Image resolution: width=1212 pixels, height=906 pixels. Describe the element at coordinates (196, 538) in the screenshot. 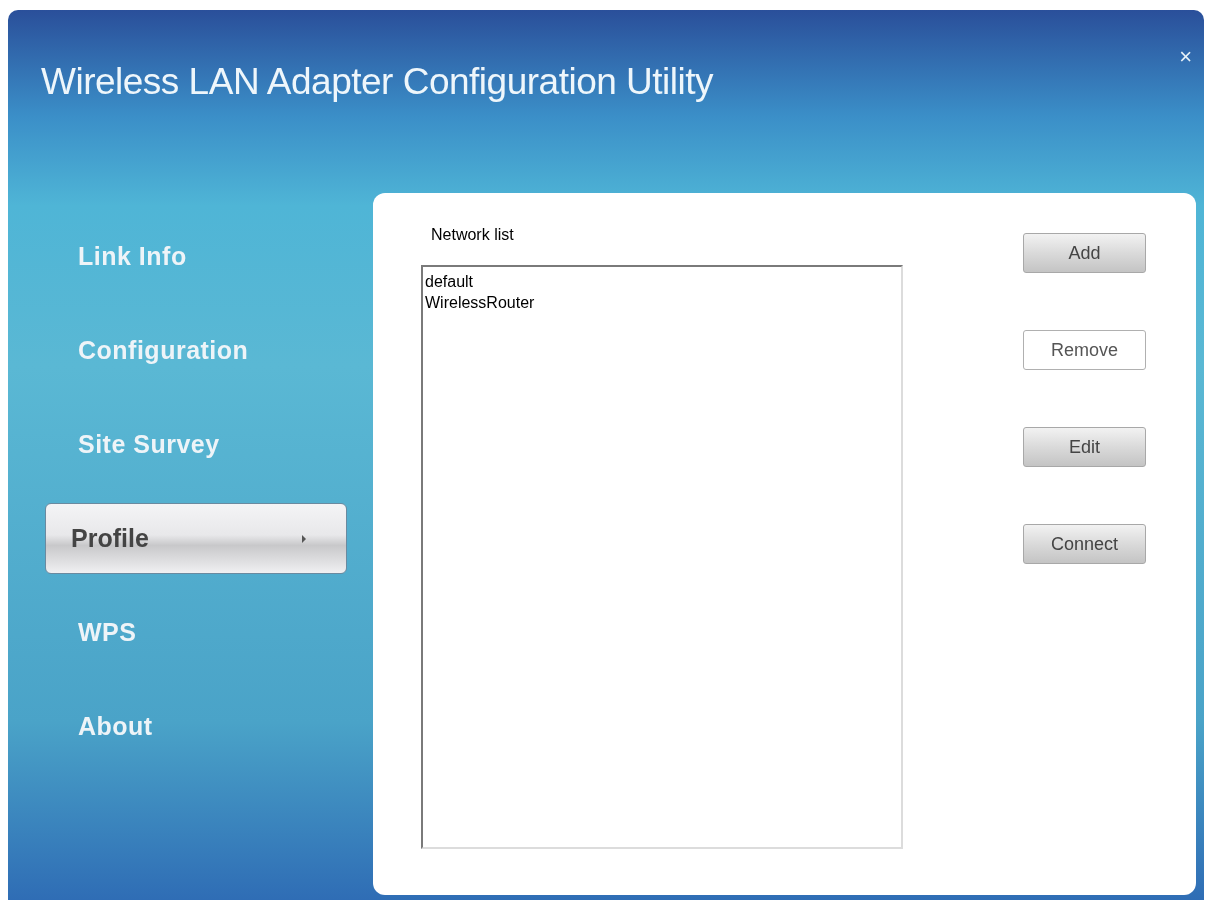

I see `sidebar-item: Profile` at that location.